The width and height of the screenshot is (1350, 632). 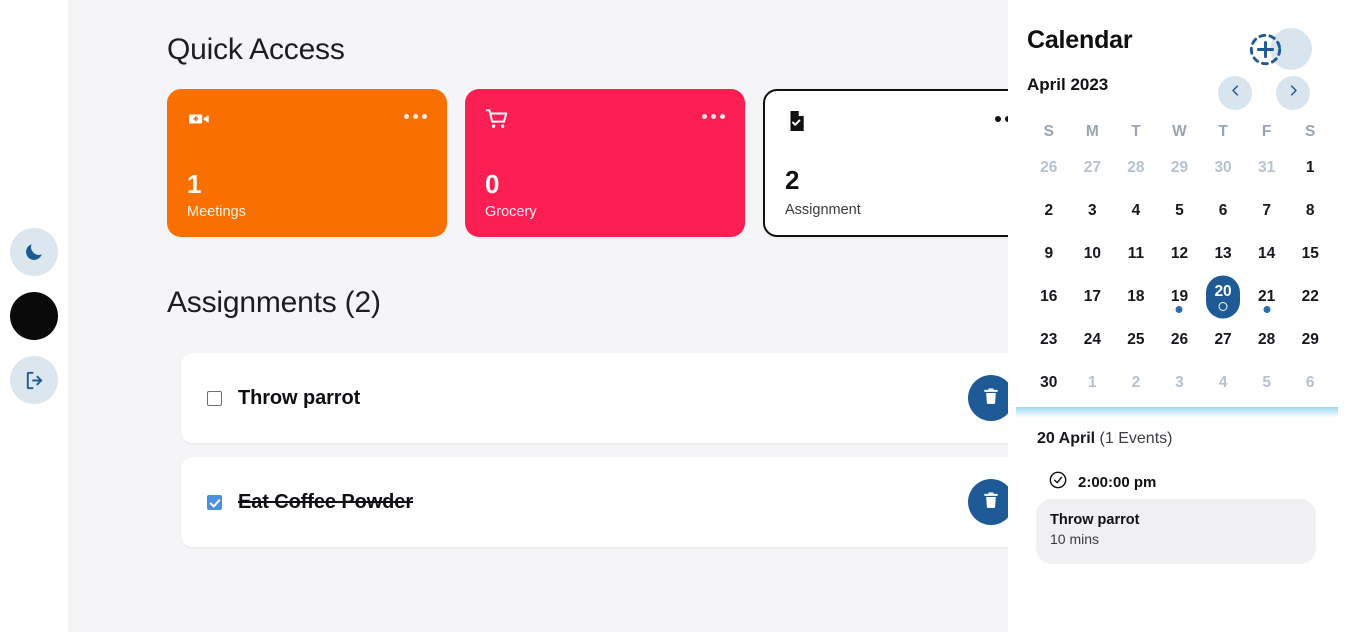 I want to click on calendar-day-number: 20, so click(x=1223, y=291).